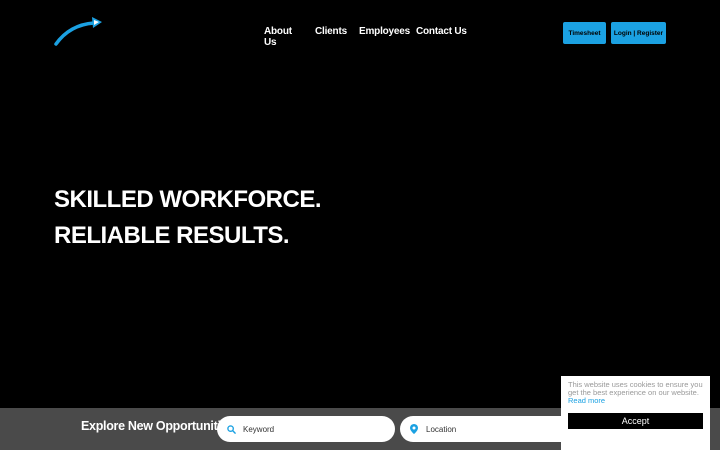 The height and width of the screenshot is (450, 720). Describe the element at coordinates (496, 429) in the screenshot. I see `location-input` at that location.